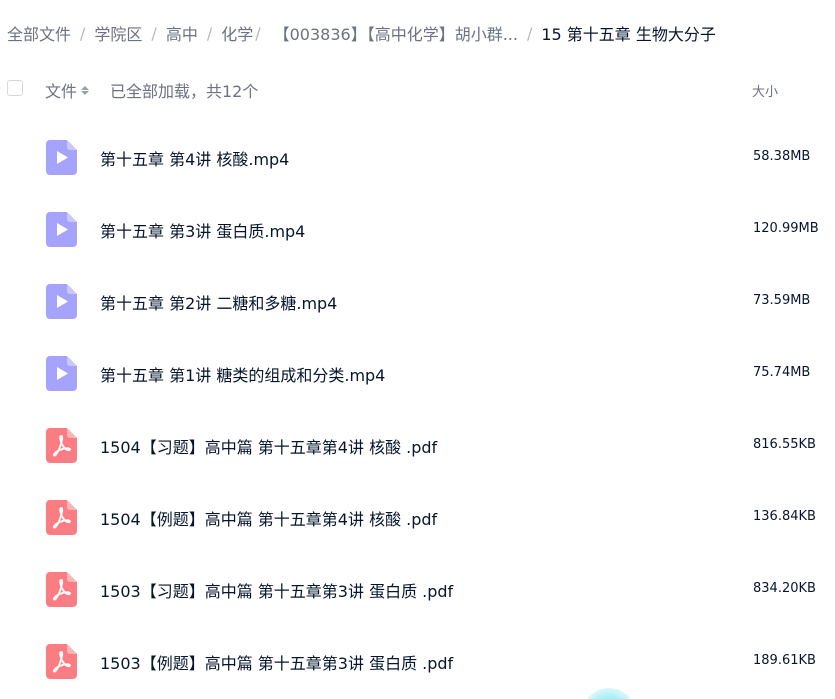 Image resolution: width=835 pixels, height=699 pixels. I want to click on file-row: 1503【习题】高中篇 第十五章第3讲 蛋白质 .pdf 834.20KB, so click(417, 590).